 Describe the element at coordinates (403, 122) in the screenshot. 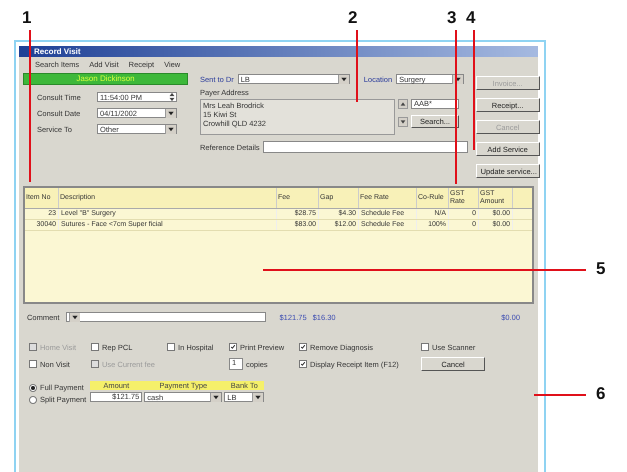

I see `scroll-down-icon` at that location.